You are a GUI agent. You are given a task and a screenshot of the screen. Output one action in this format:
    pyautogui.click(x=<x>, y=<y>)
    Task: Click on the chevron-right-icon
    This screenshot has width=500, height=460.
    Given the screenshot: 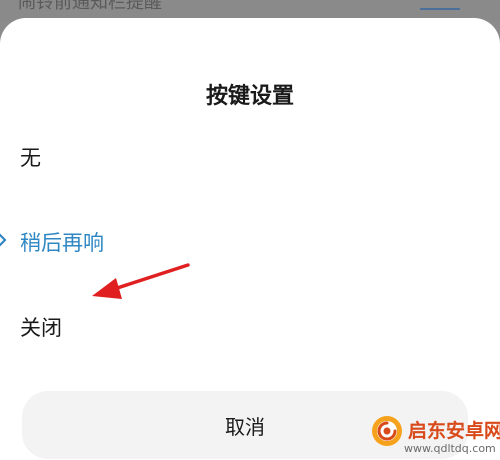 What is the action you would take?
    pyautogui.click(x=3, y=240)
    